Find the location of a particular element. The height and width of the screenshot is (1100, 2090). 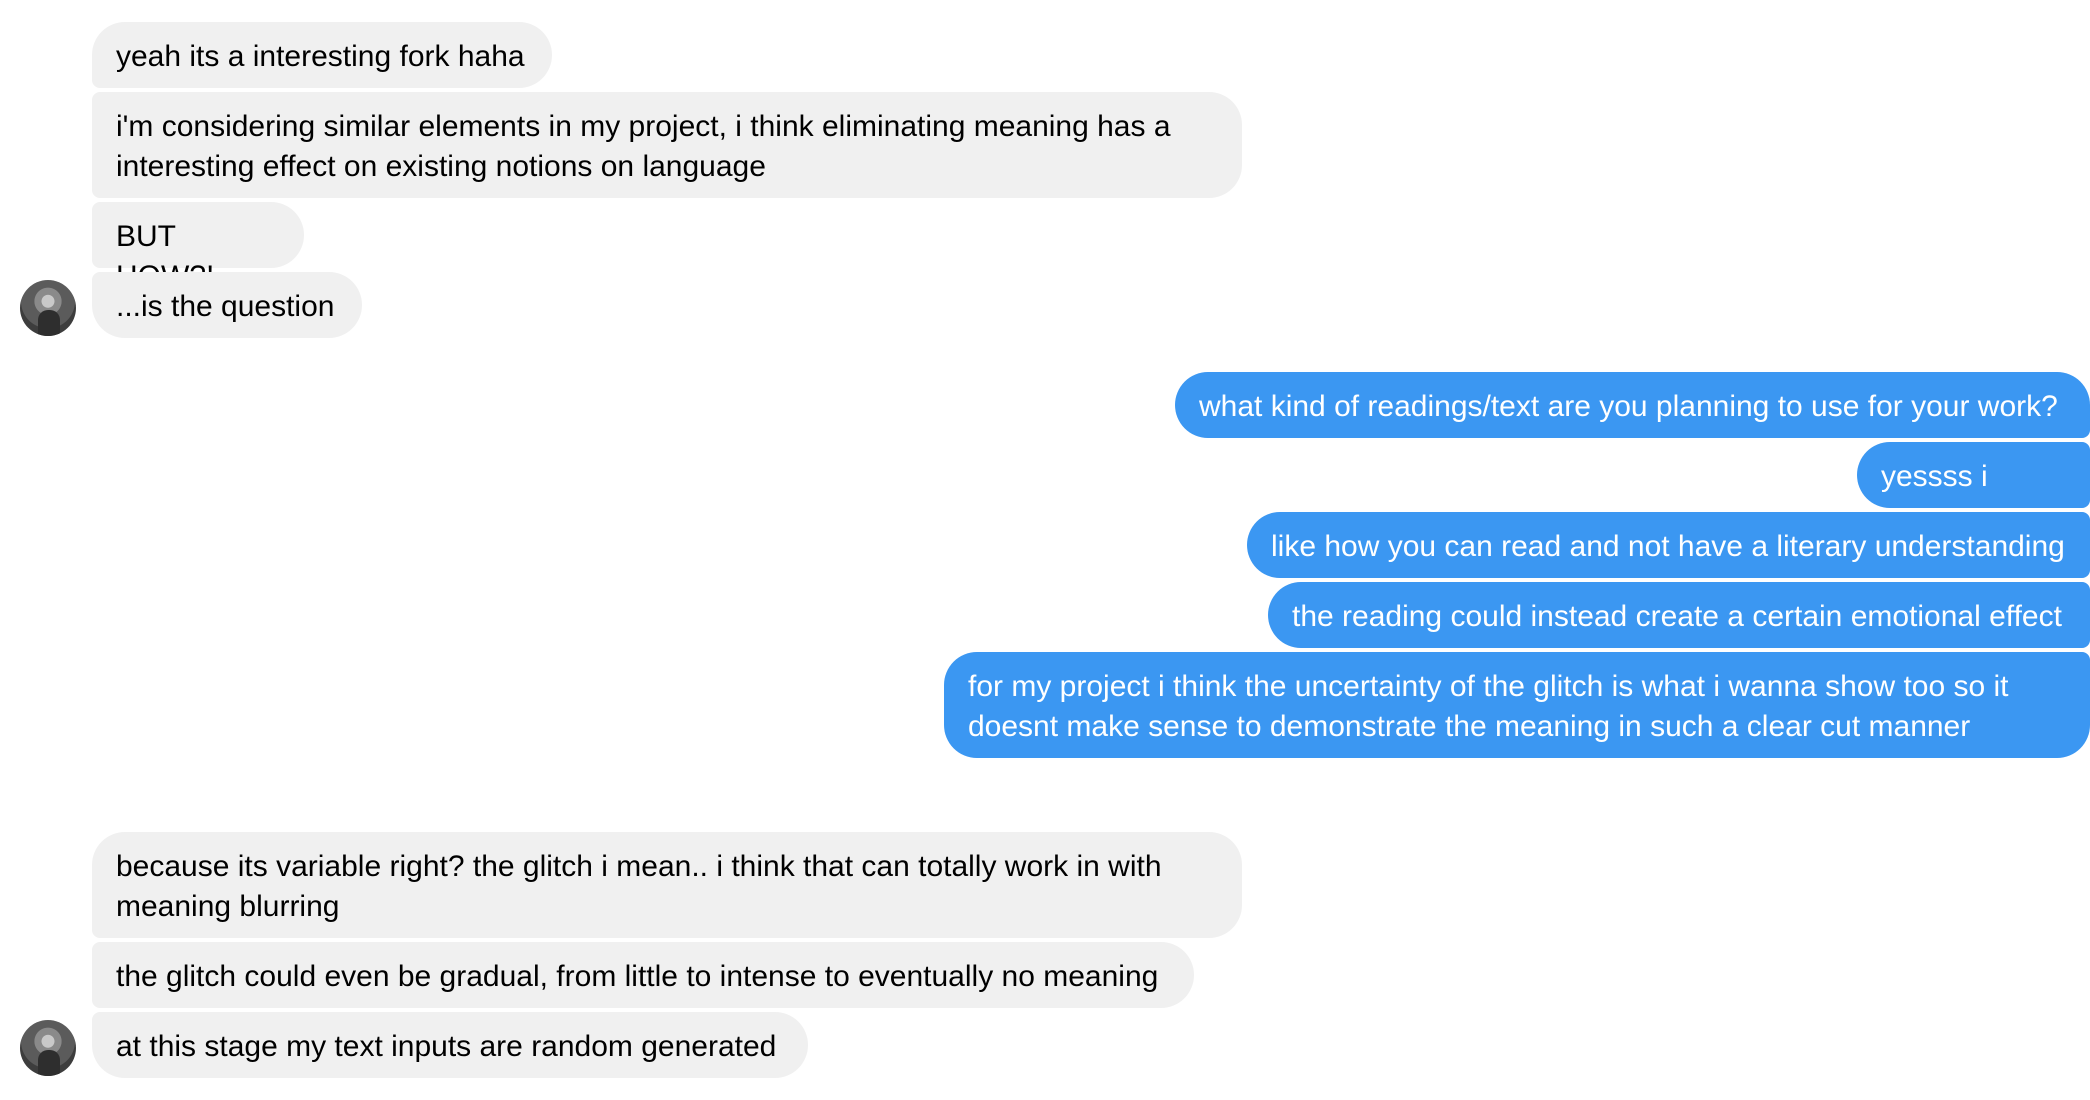

outgoing-message-bubble: yessss i agree is located at coordinates (1973, 487).